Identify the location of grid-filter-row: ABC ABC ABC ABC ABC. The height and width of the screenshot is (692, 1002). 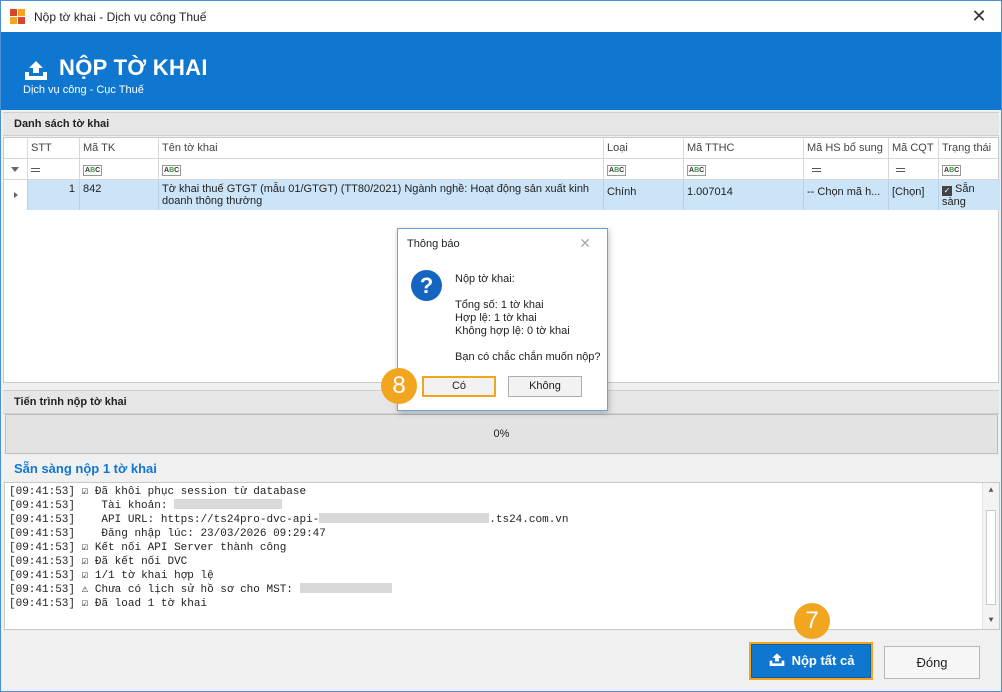
(502, 169).